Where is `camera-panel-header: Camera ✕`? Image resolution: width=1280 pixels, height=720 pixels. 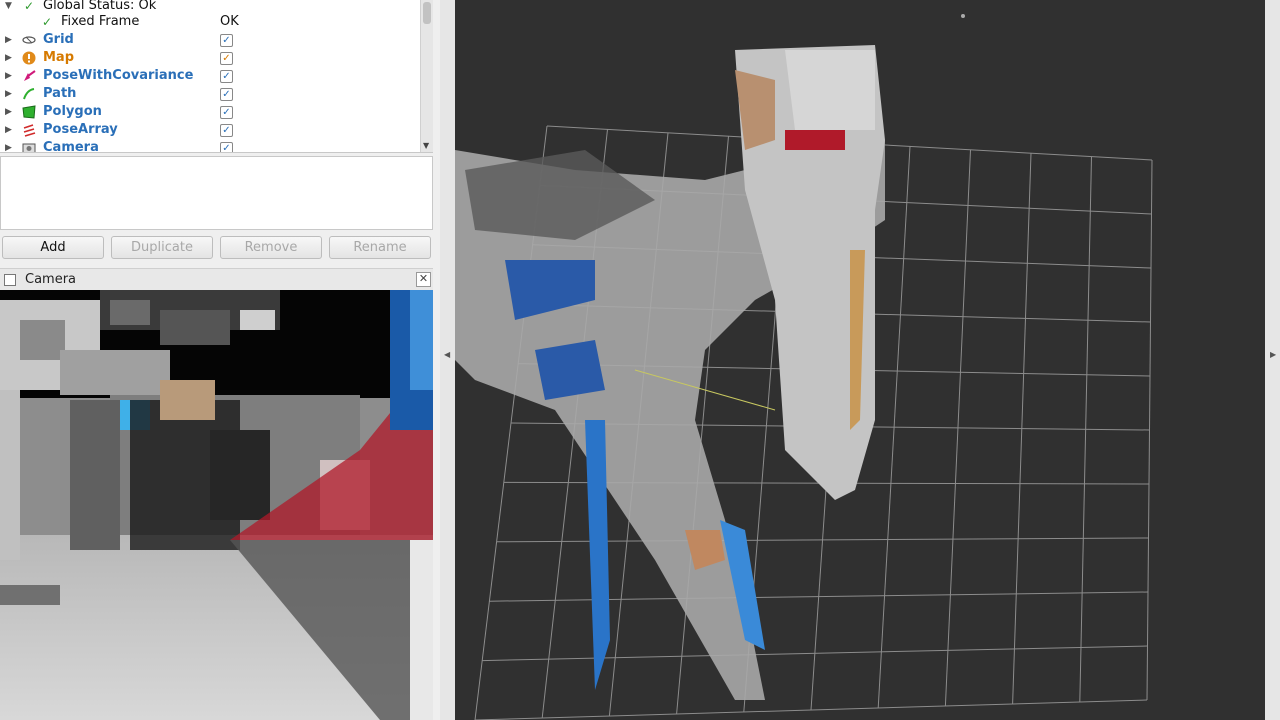 camera-panel-header: Camera ✕ is located at coordinates (216, 279).